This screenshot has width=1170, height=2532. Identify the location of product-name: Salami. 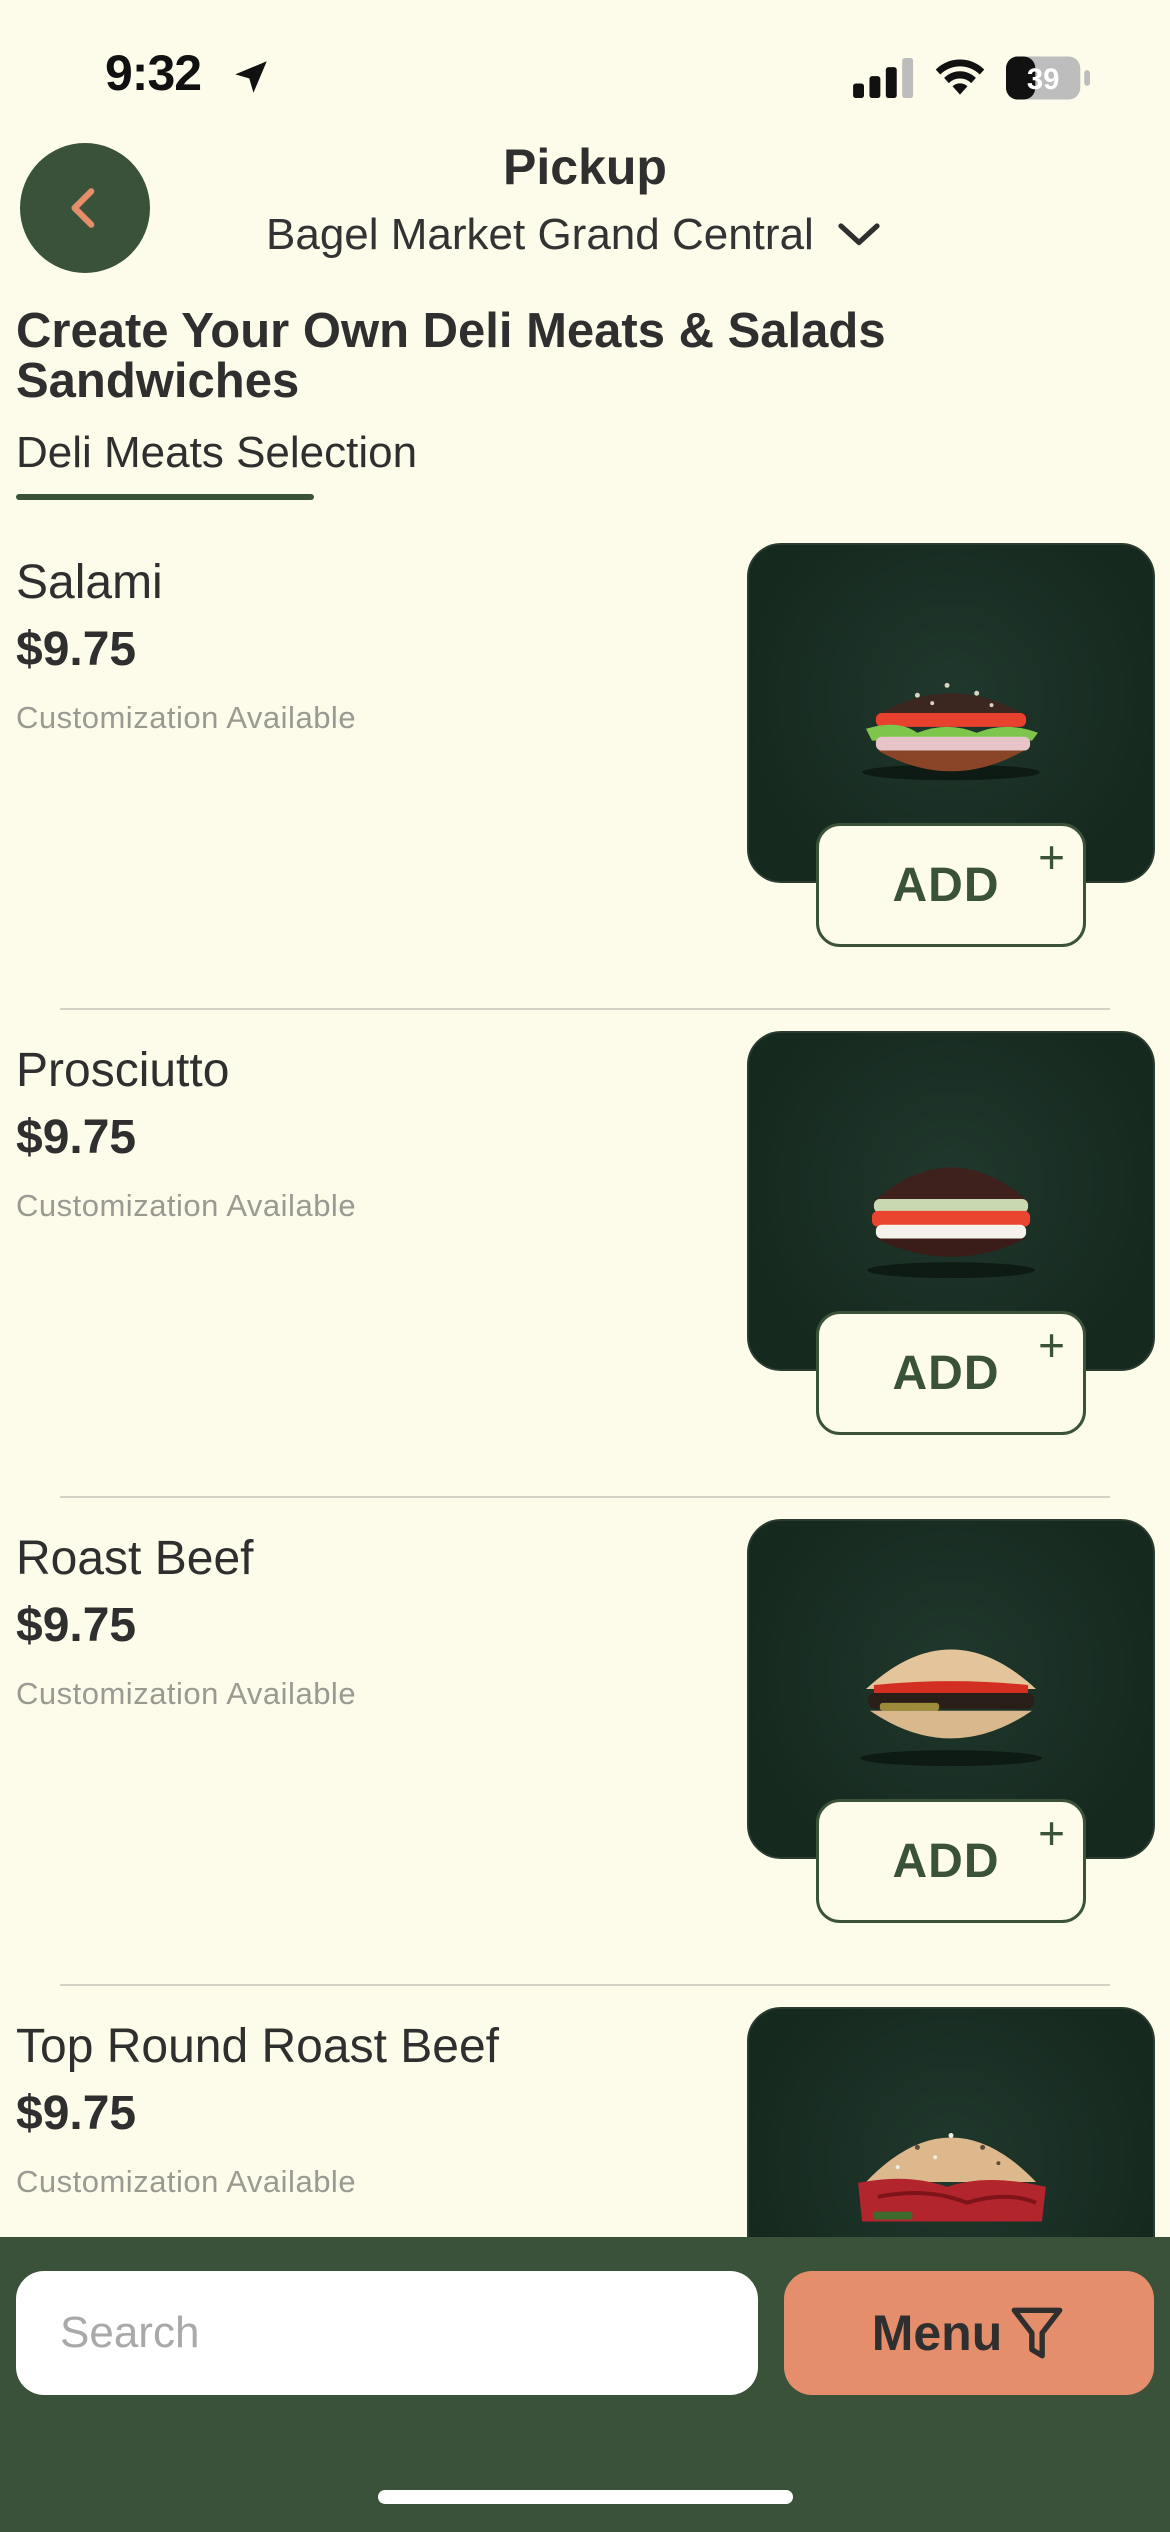
(89, 582).